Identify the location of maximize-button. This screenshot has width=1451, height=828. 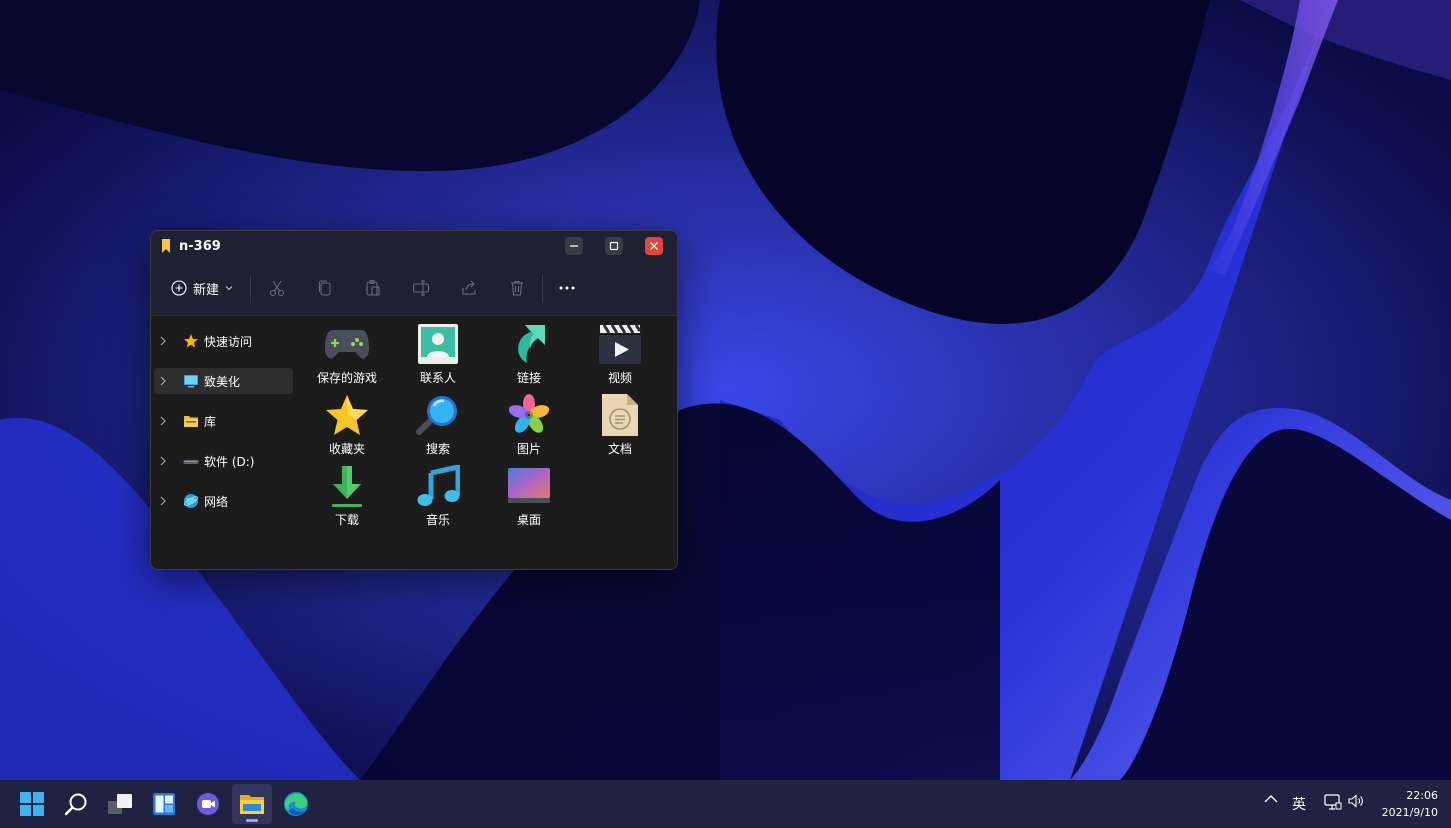
(614, 246).